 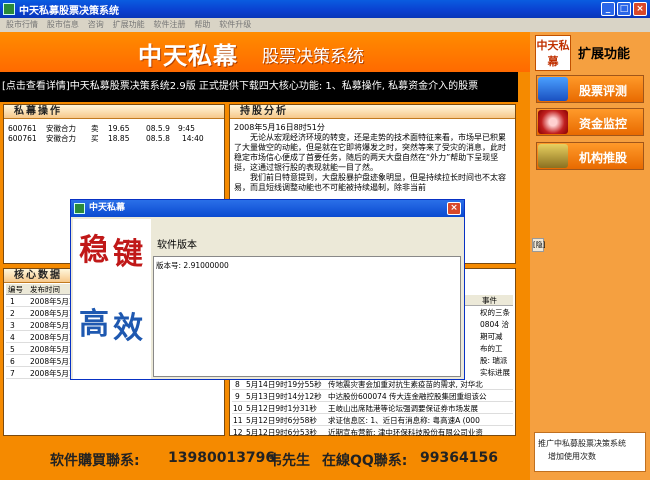 I want to click on row-time: 5月13日9时14分12秒, so click(x=284, y=396).